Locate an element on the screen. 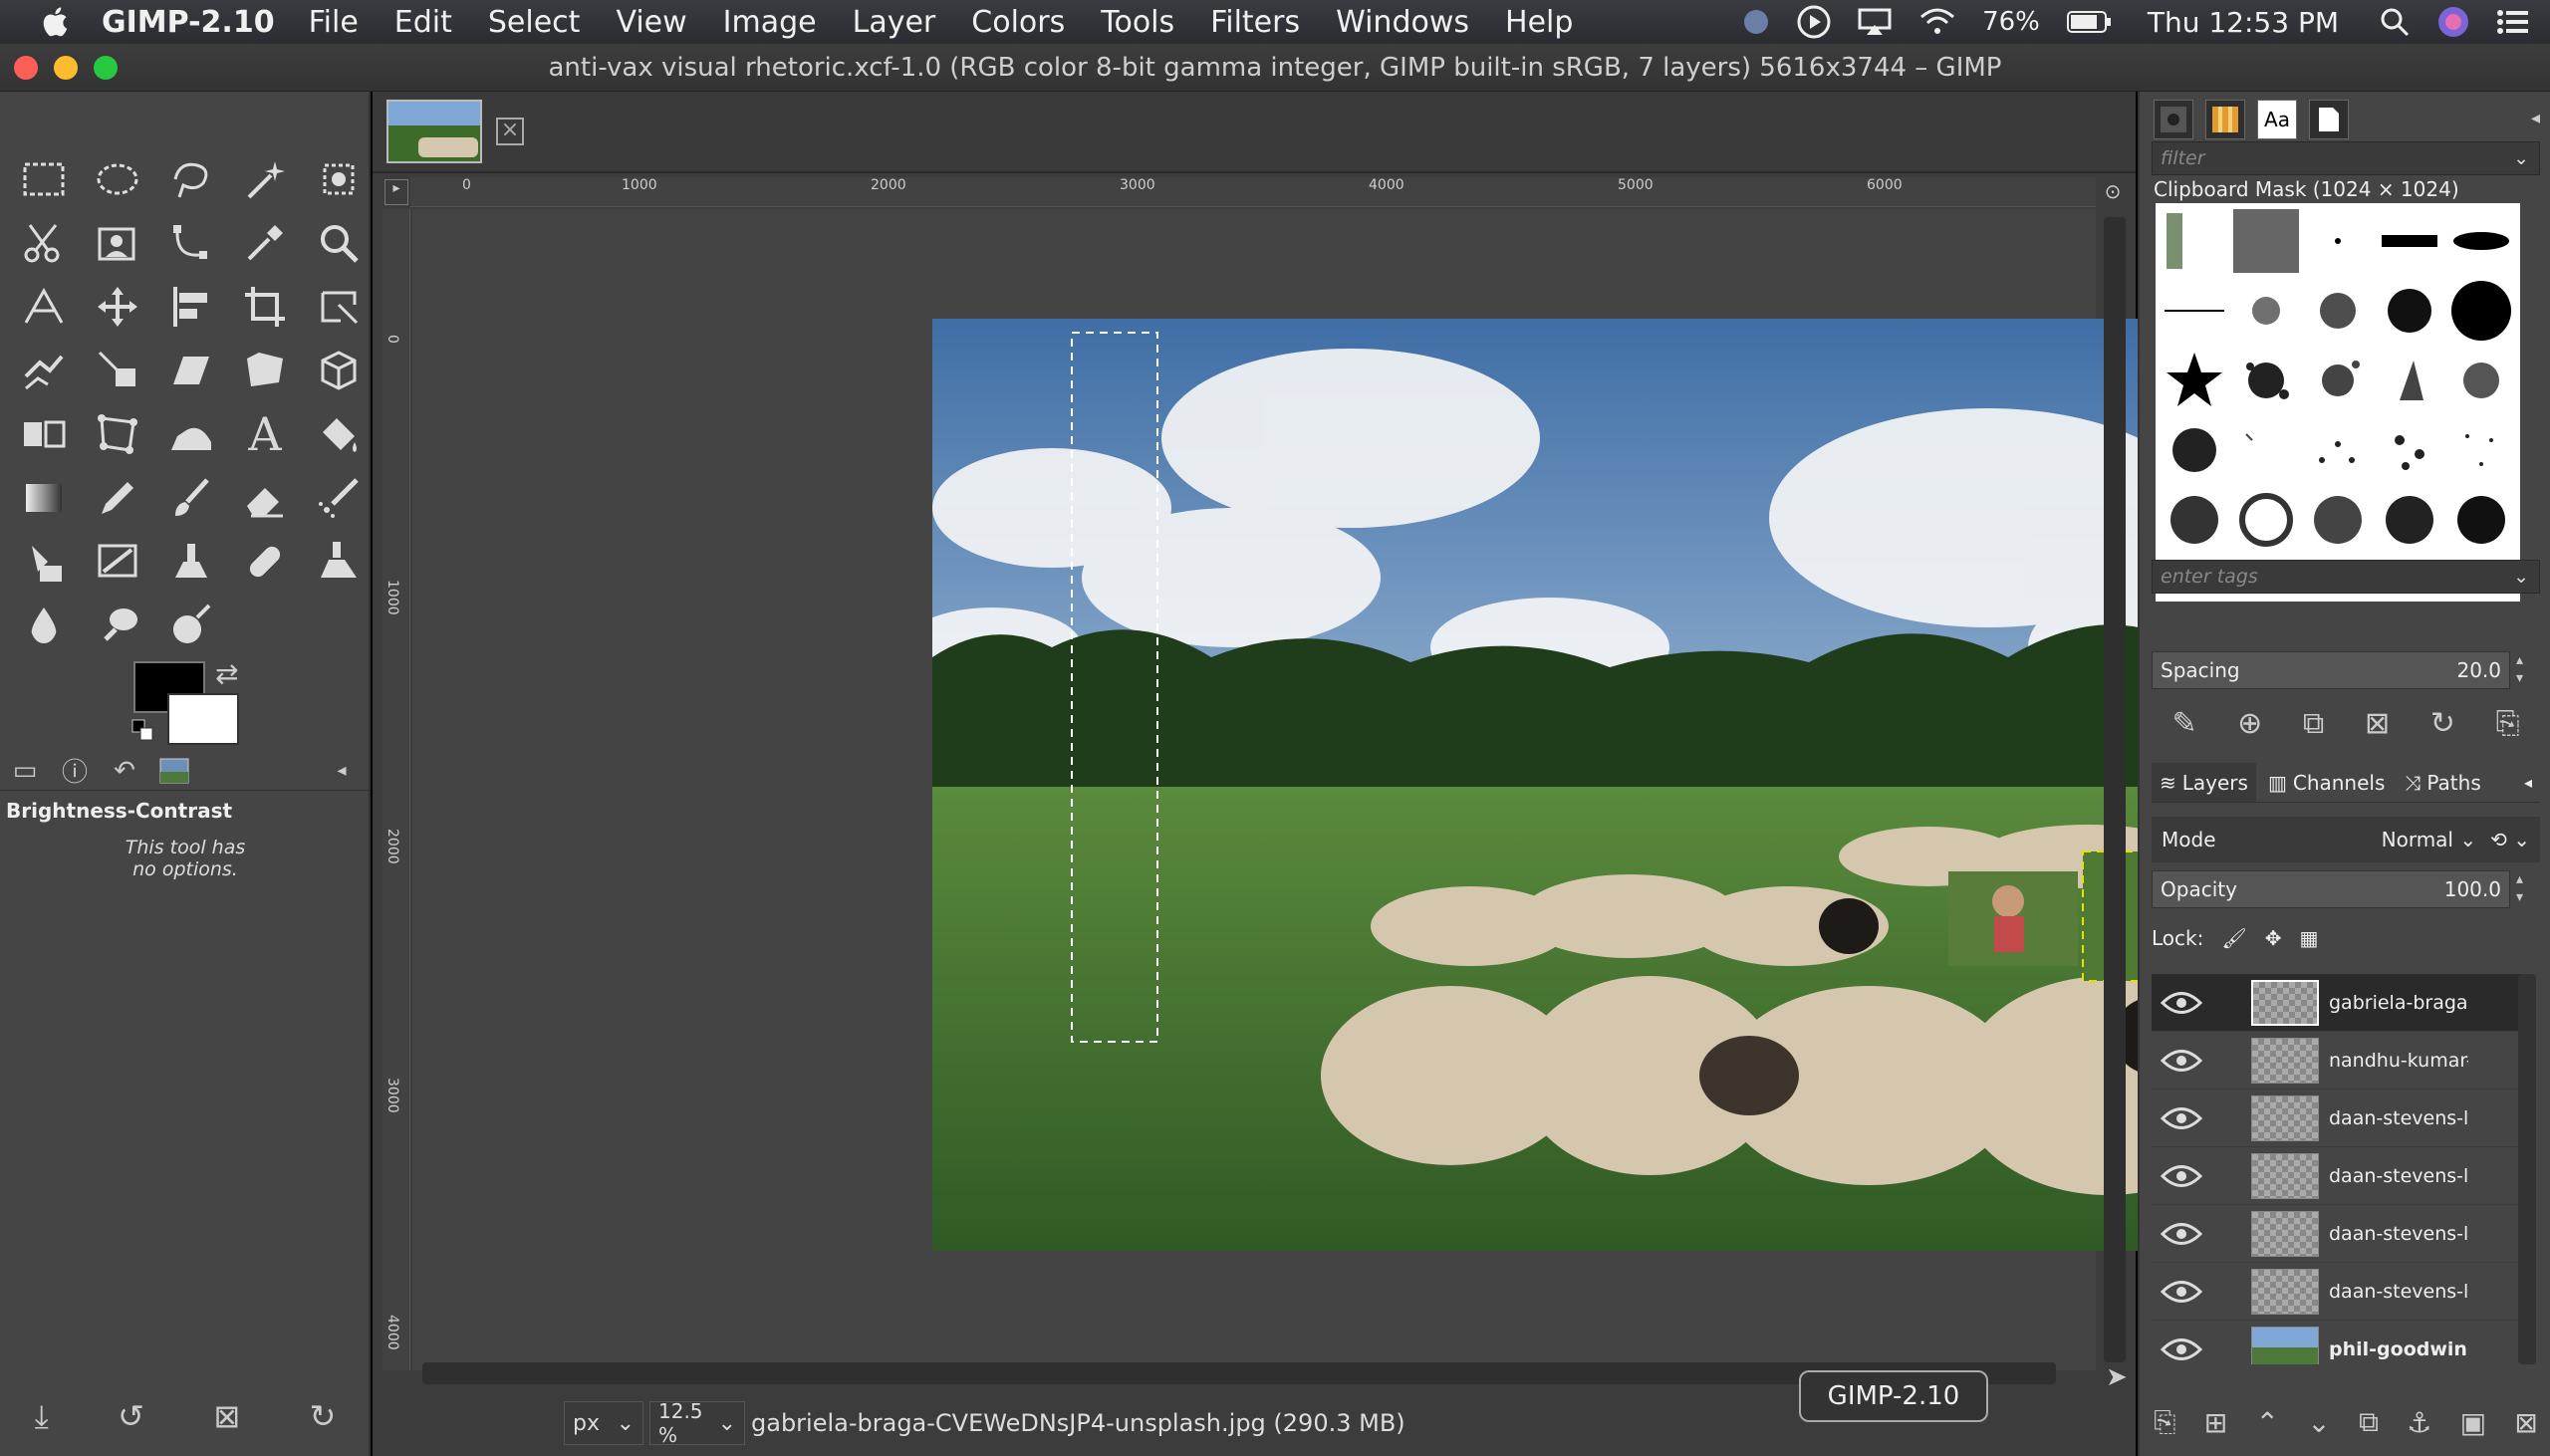 This screenshot has height=1456, width=2550. paths-tool-icon is located at coordinates (191, 243).